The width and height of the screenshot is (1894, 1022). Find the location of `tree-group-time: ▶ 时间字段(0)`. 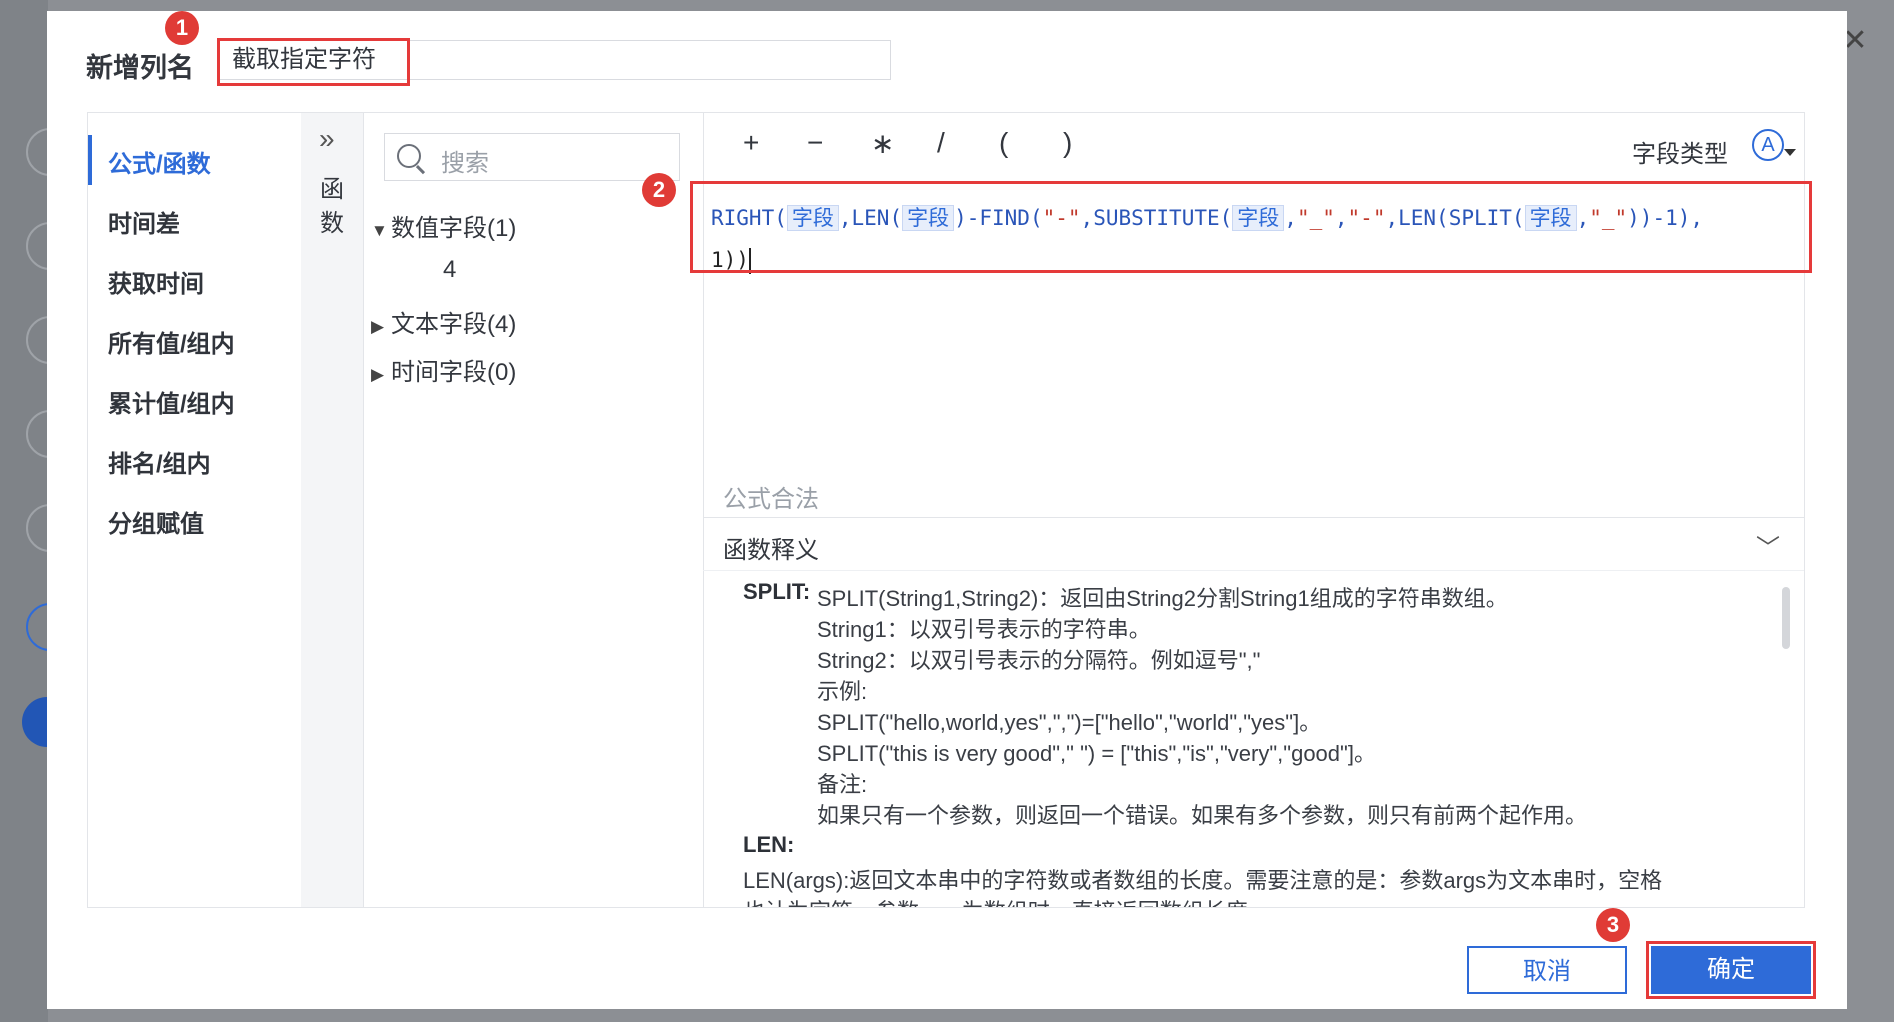

tree-group-time: ▶ 时间字段(0) is located at coordinates (443, 369).